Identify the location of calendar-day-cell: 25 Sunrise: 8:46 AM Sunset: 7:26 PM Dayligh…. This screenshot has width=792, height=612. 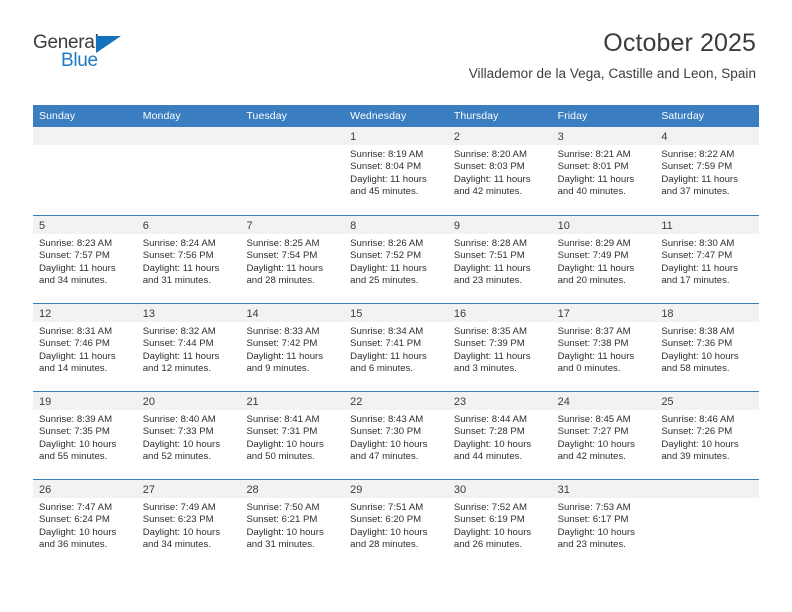
(707, 435).